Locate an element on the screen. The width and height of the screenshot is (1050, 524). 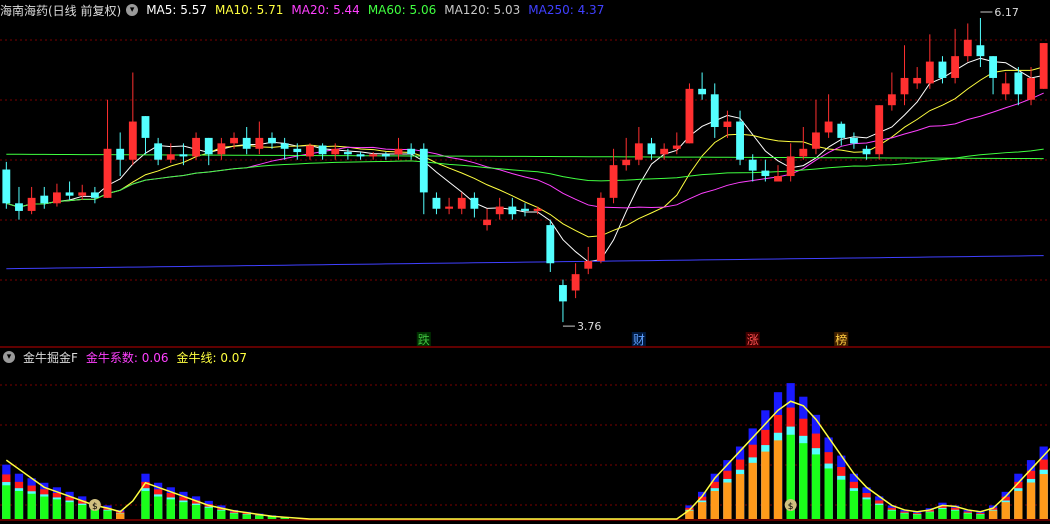
indicator-coef-label: 金牛系数: 0.06 is located at coordinates (127, 357).